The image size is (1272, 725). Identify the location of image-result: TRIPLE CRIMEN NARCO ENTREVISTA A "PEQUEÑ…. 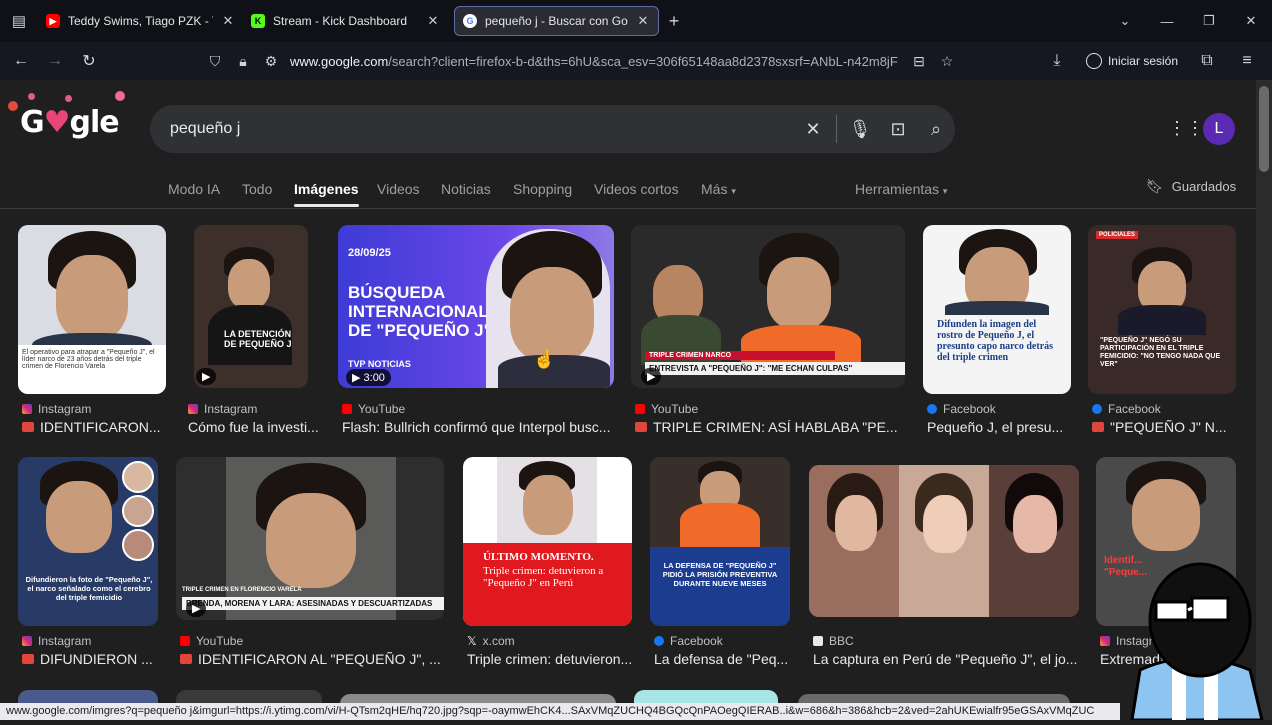
(769, 332).